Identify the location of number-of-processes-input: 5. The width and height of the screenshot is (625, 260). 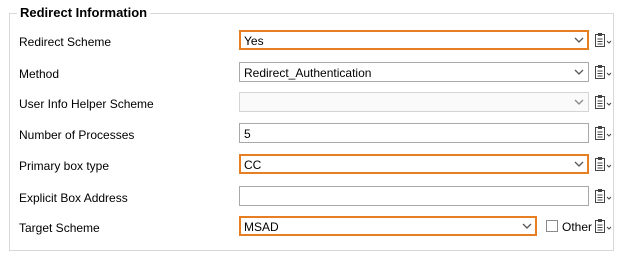
(414, 133).